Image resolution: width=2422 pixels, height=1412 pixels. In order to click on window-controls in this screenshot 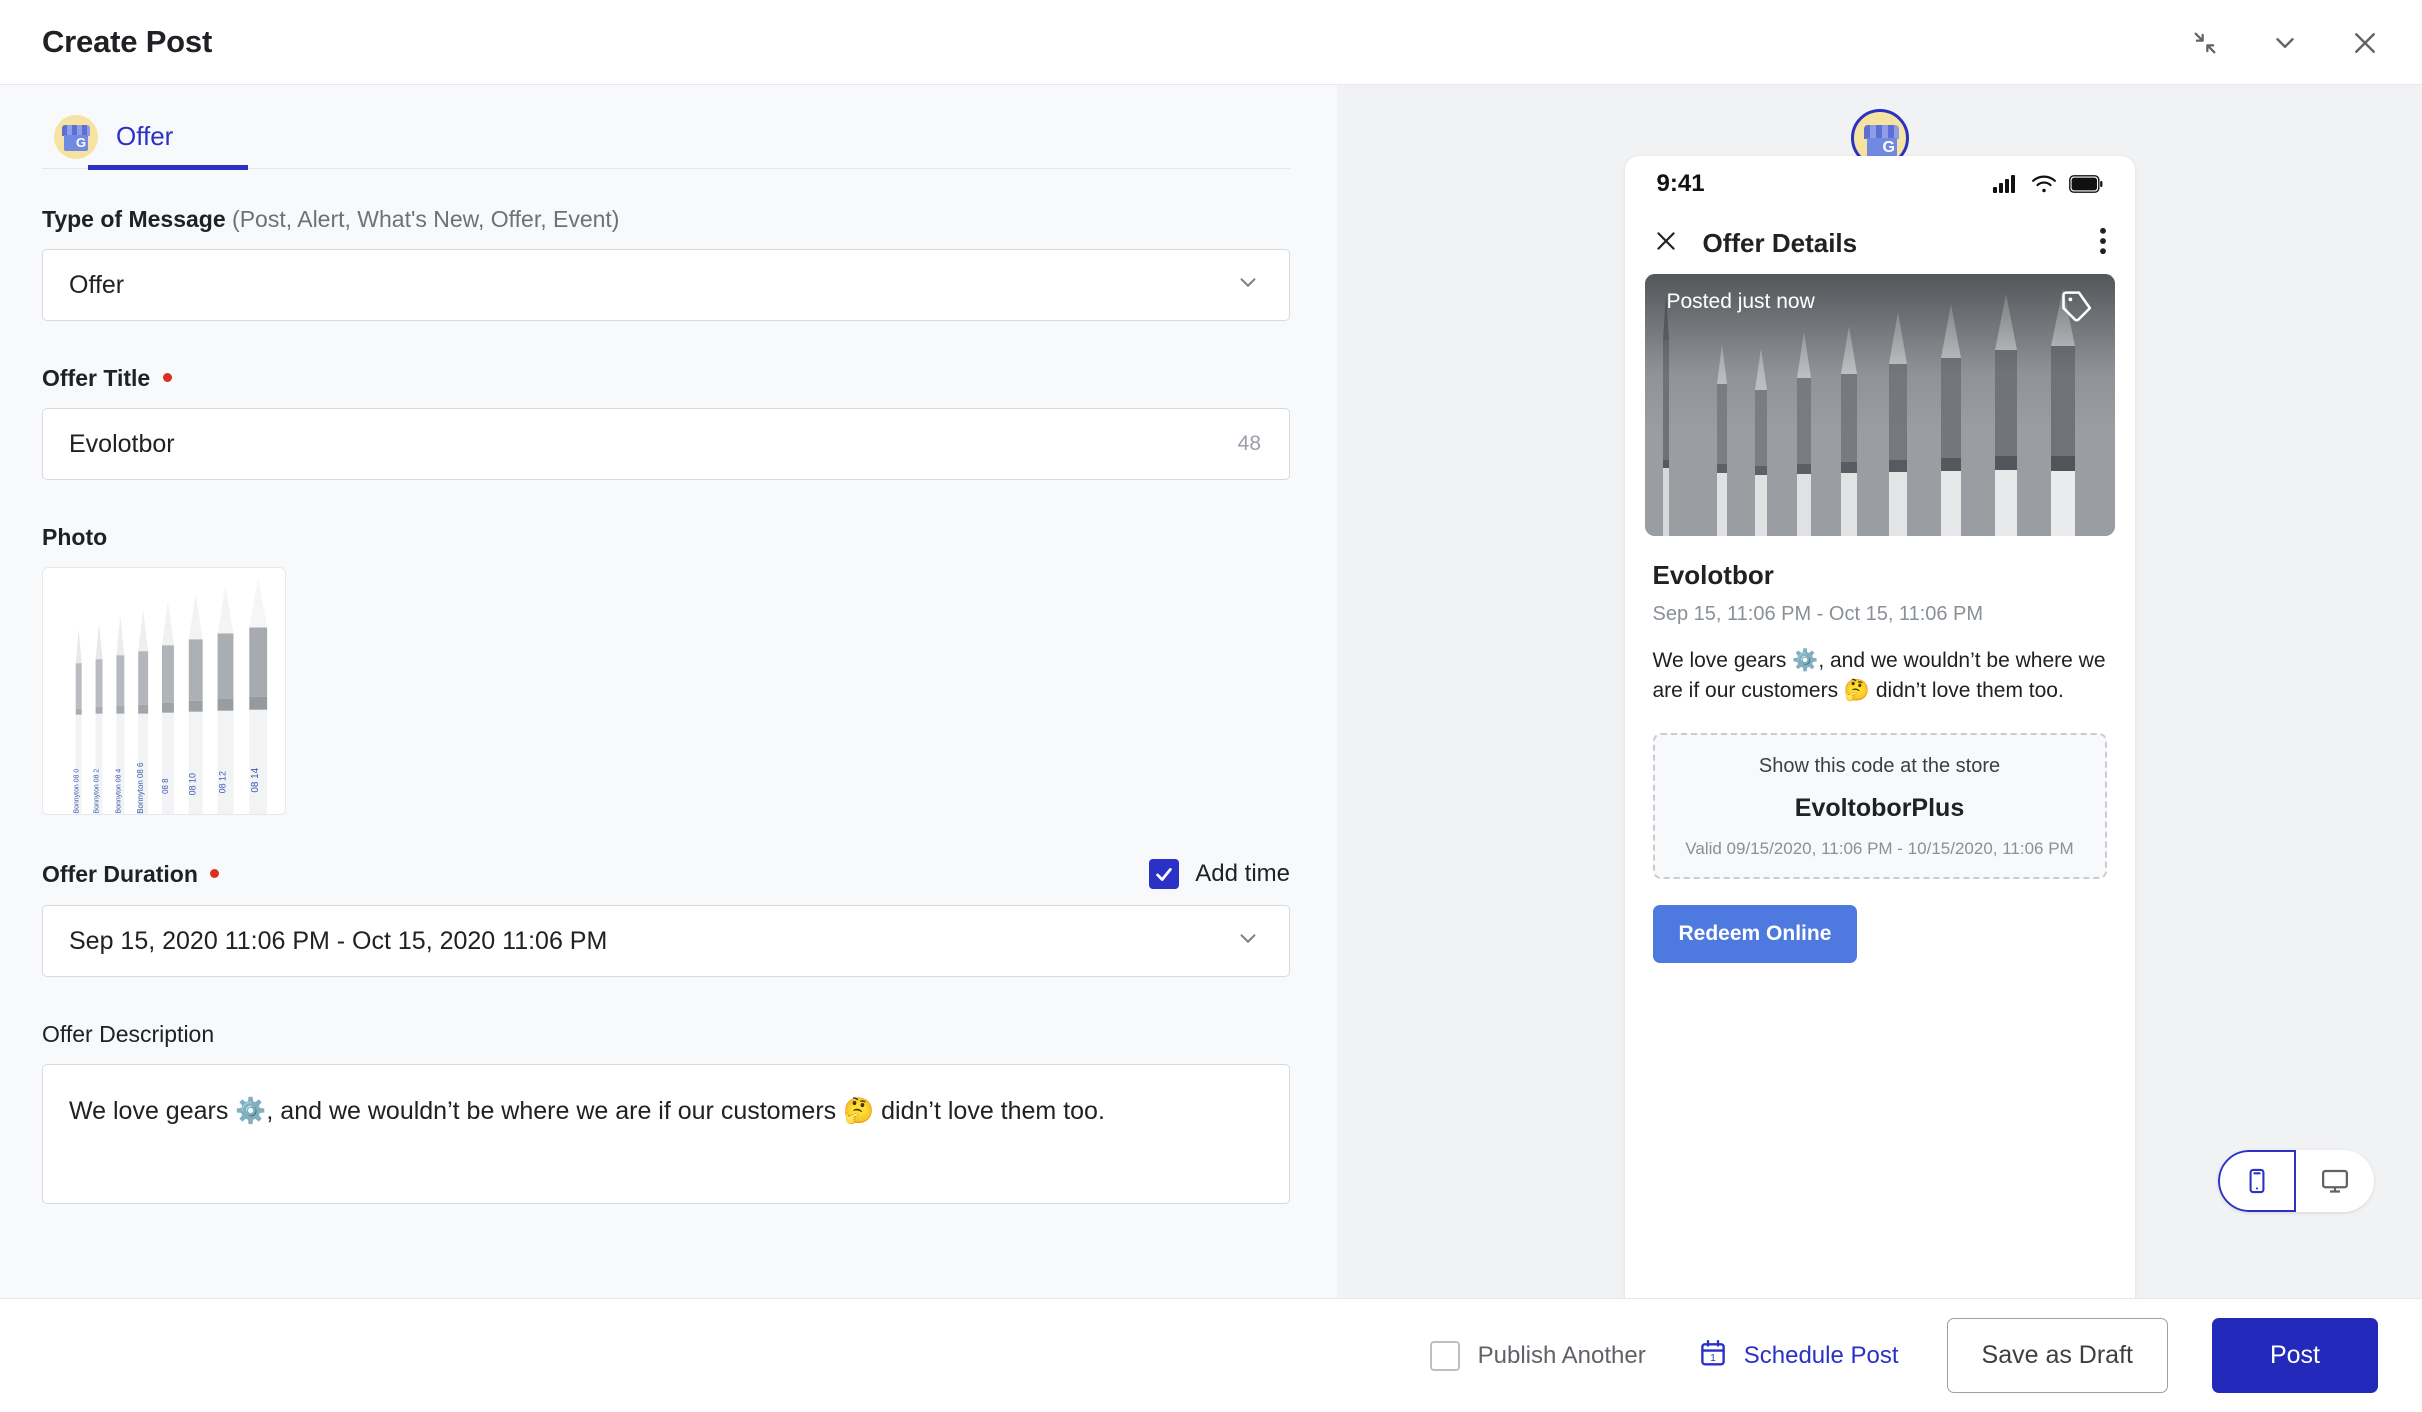, I will do `click(2285, 42)`.